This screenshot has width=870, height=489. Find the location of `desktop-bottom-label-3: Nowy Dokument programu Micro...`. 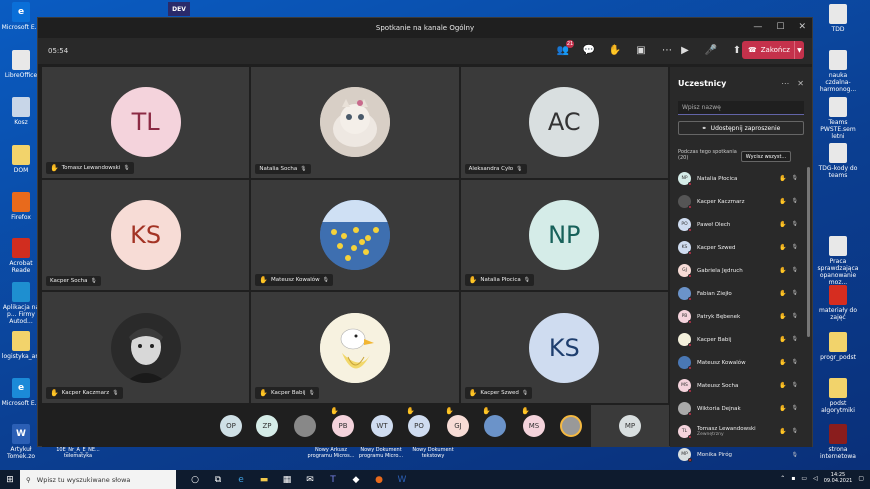

desktop-bottom-label-3: Nowy Dokument programu Micro... is located at coordinates (381, 453).